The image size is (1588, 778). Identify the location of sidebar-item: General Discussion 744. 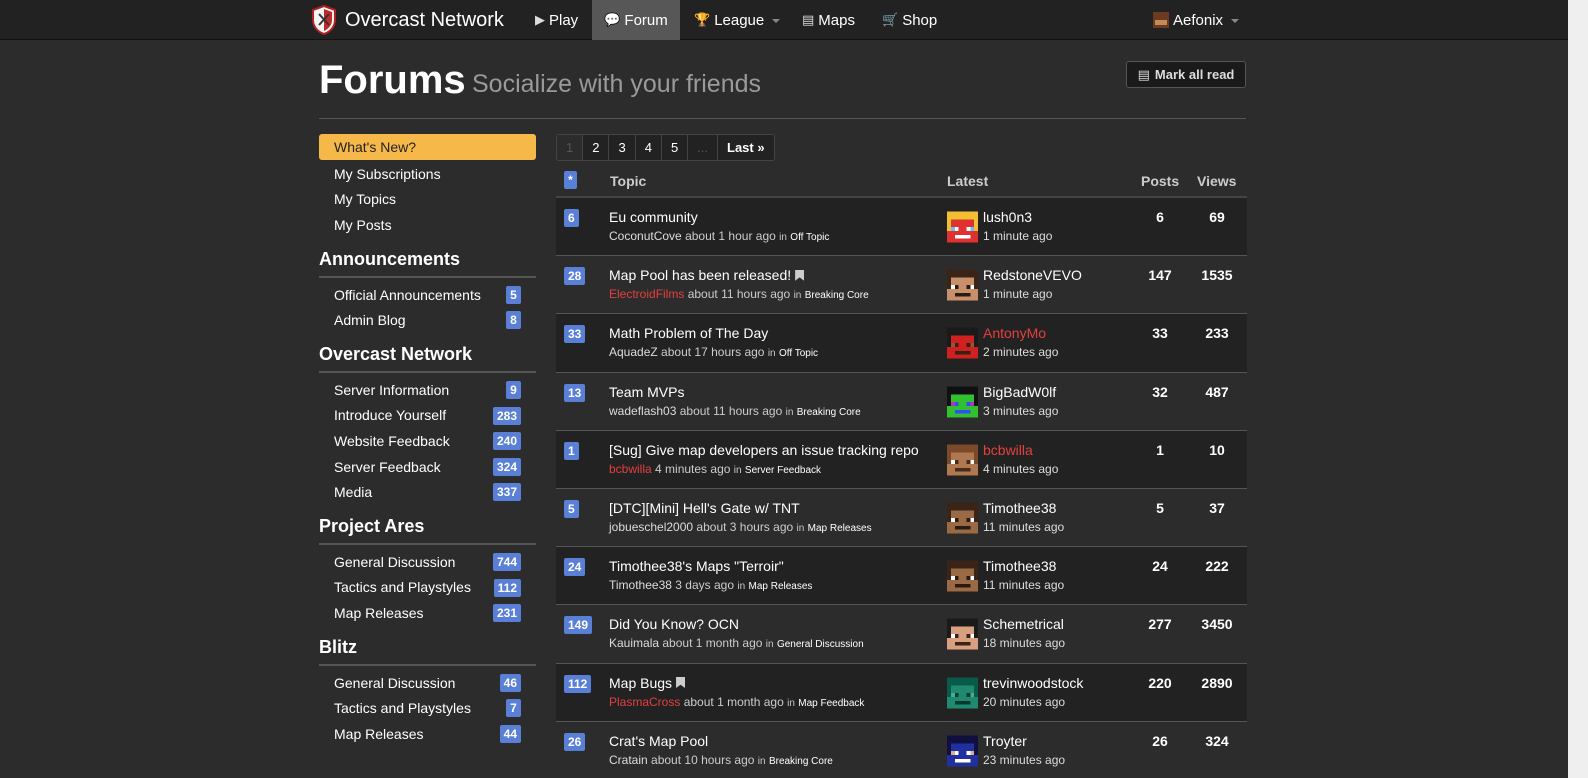
(427, 562).